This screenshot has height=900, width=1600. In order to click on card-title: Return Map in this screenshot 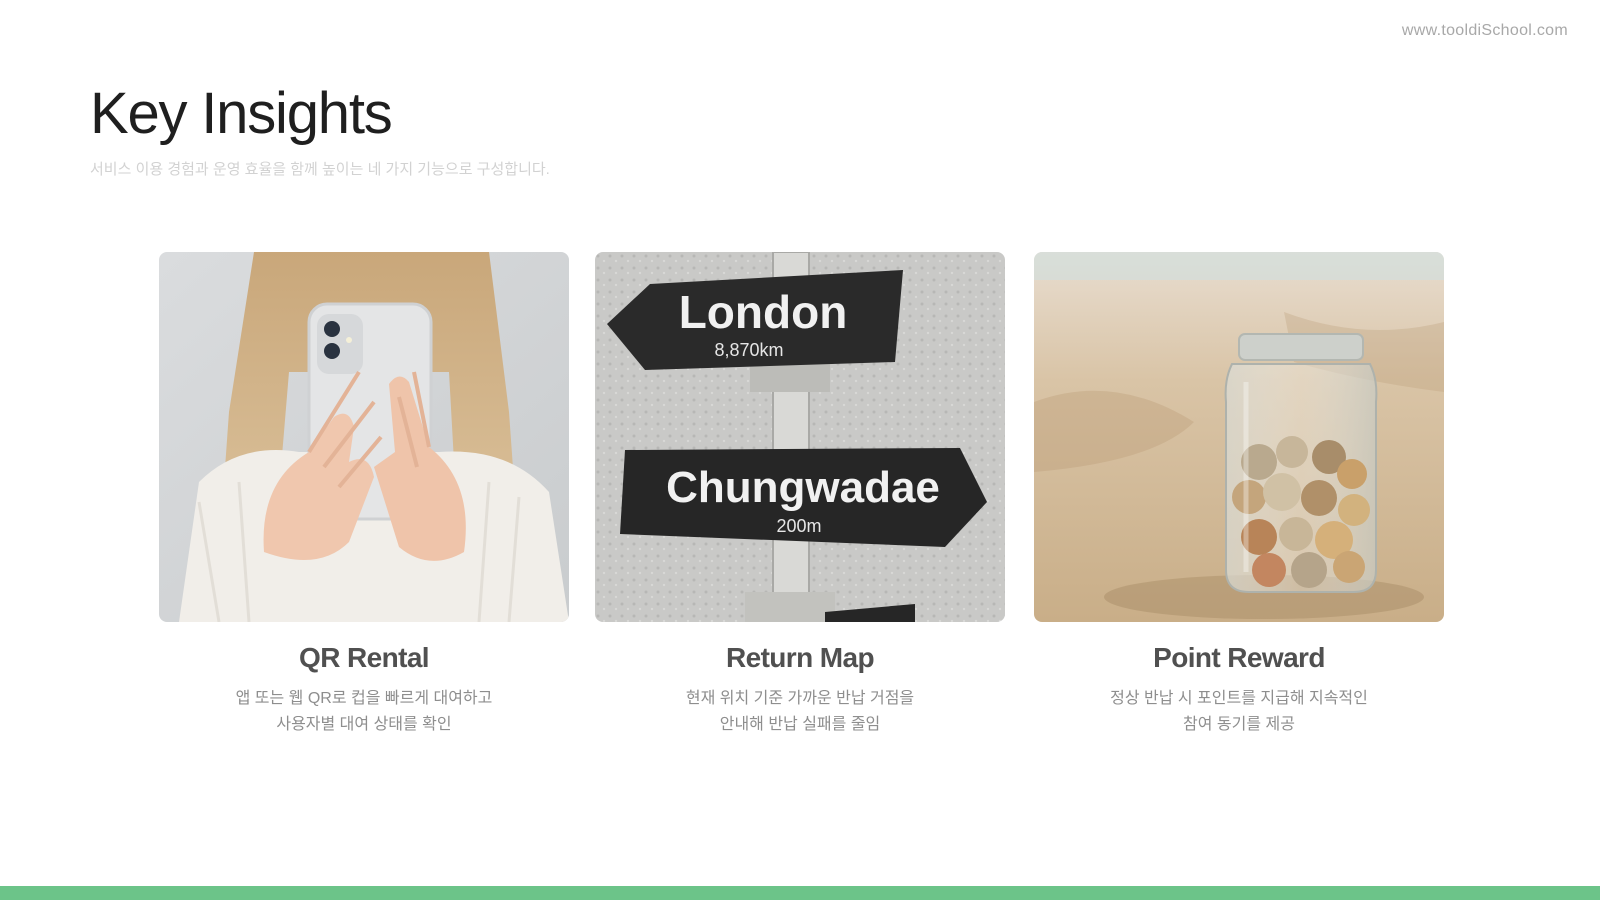, I will do `click(800, 657)`.